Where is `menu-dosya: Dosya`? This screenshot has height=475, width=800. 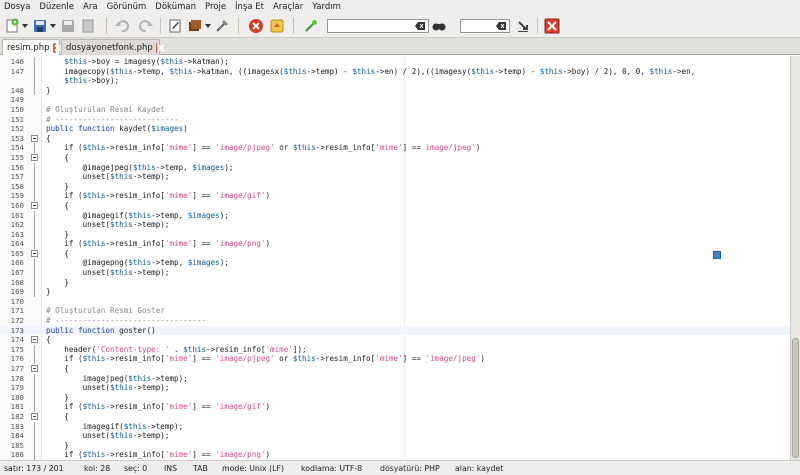 menu-dosya: Dosya is located at coordinates (17, 7).